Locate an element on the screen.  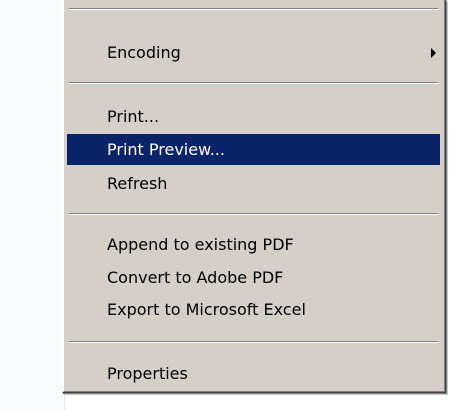
menu-item-append-to-existing-pdf: Append to existing PDF is located at coordinates (253, 244).